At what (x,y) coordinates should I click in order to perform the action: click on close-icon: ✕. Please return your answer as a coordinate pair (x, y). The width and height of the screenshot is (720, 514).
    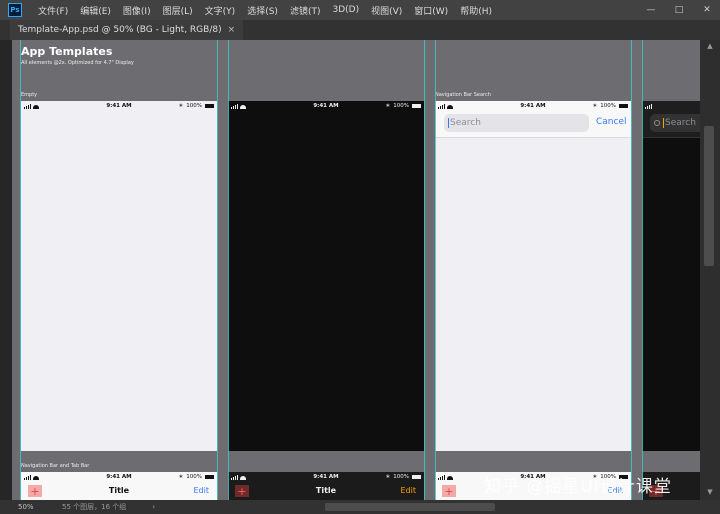
    Looking at the image, I should click on (707, 10).